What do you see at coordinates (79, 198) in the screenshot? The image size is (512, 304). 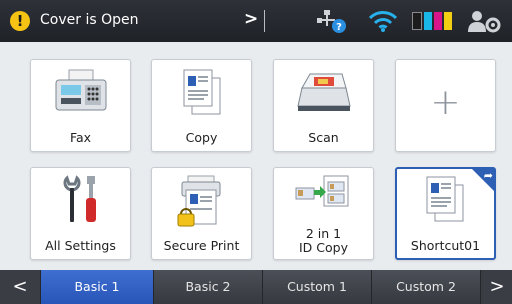 I see `tools-icon` at bounding box center [79, 198].